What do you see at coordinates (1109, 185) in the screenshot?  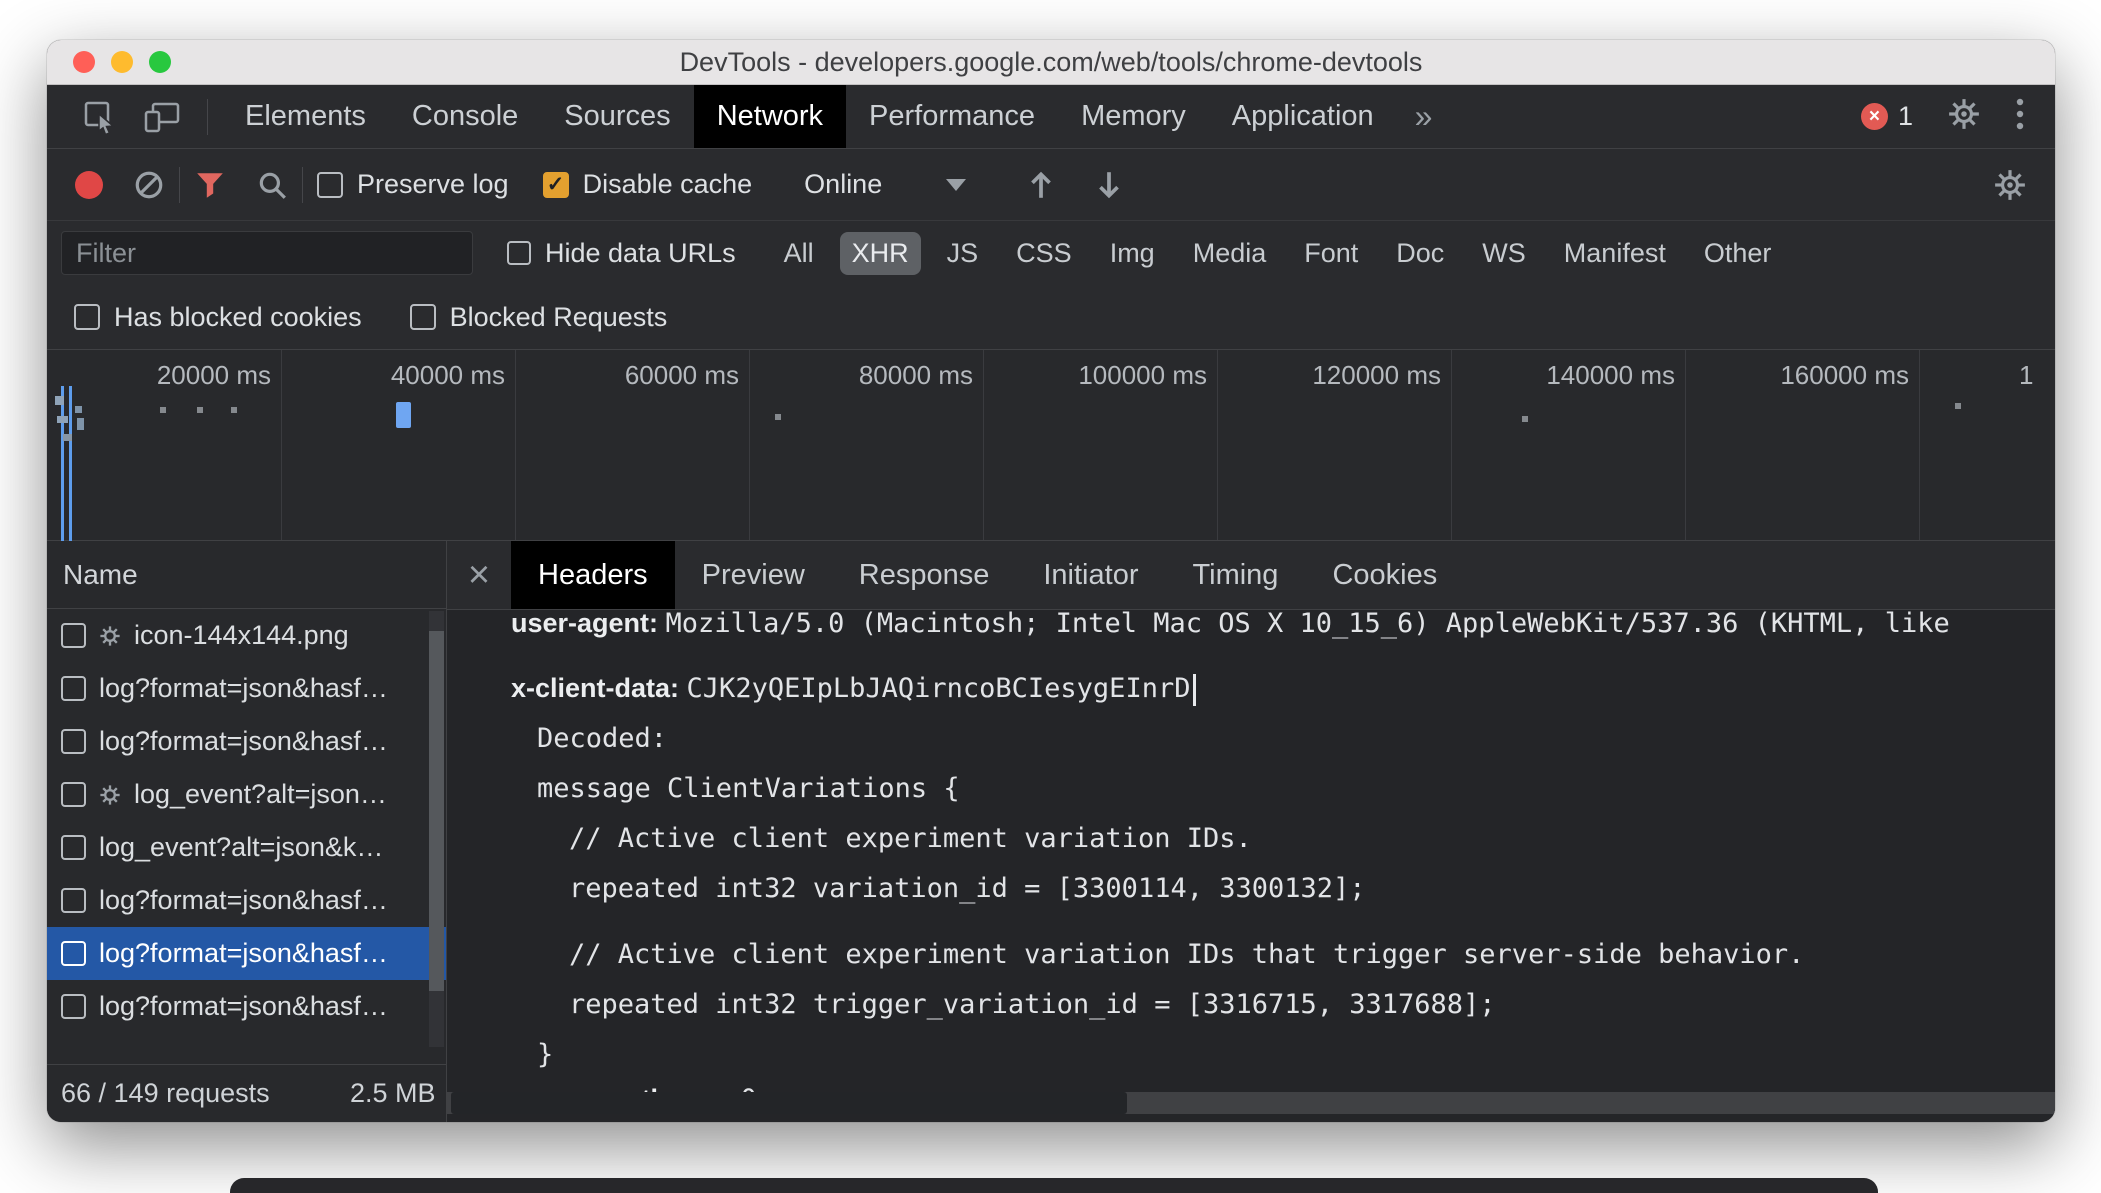 I see `export-har-button` at bounding box center [1109, 185].